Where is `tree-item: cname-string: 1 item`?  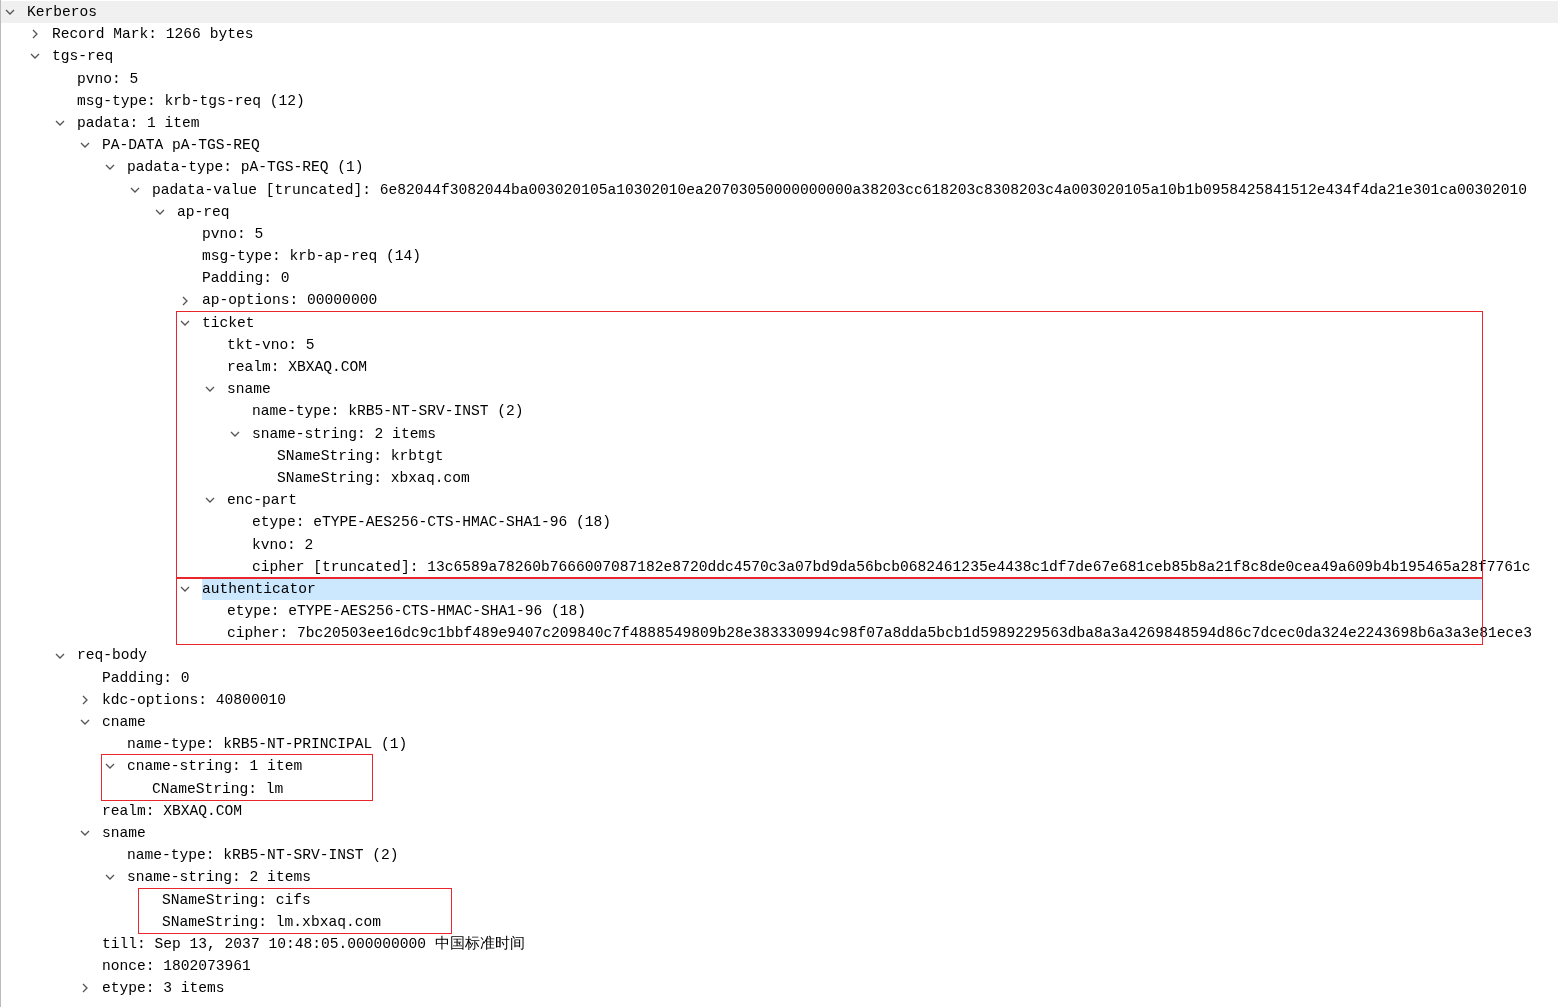
tree-item: cname-string: 1 item is located at coordinates (215, 766).